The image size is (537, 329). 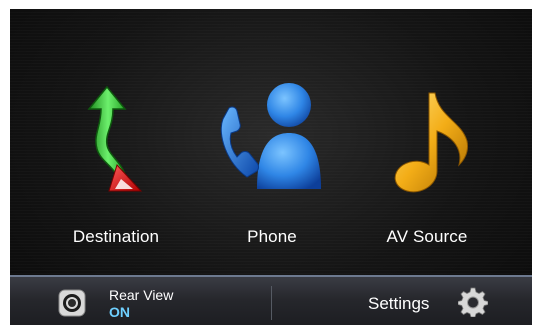 I want to click on settings-label: Settings, so click(x=399, y=303).